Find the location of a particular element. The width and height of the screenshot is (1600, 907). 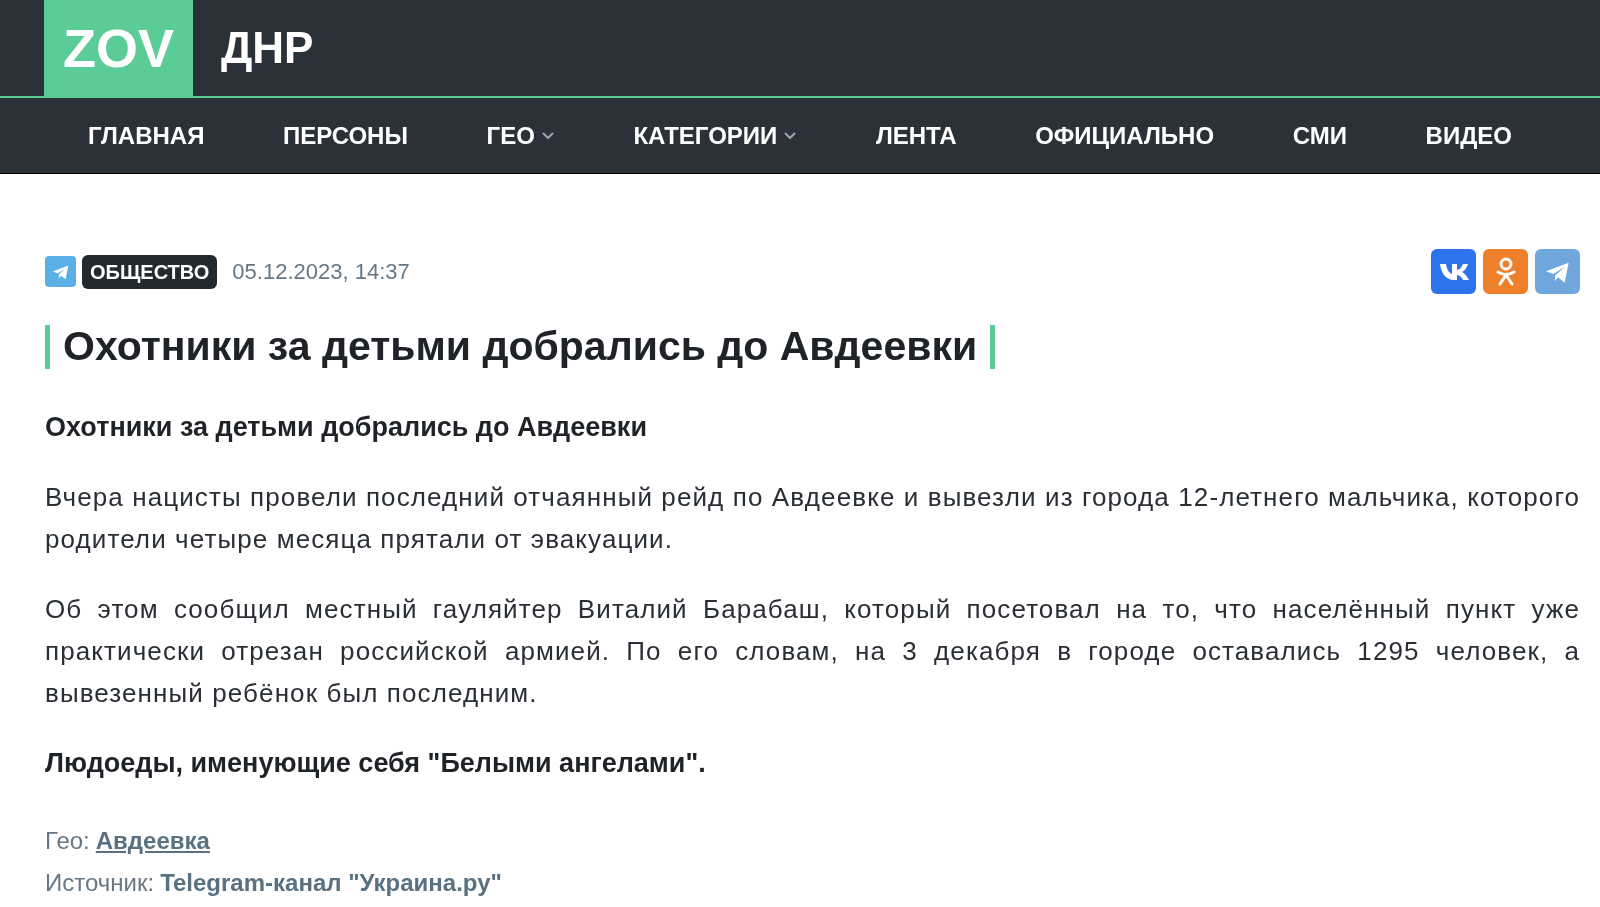

vk-share-button is located at coordinates (1453, 271).